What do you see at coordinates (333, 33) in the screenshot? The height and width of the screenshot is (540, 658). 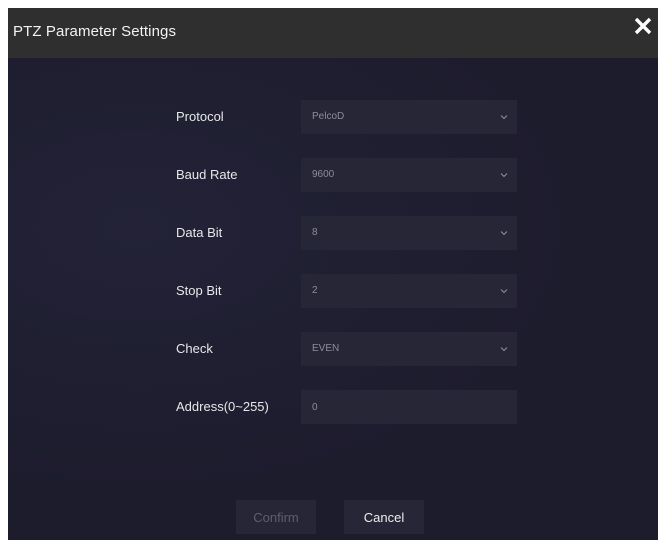 I see `dialog-header: PTZ Parameter Settings` at bounding box center [333, 33].